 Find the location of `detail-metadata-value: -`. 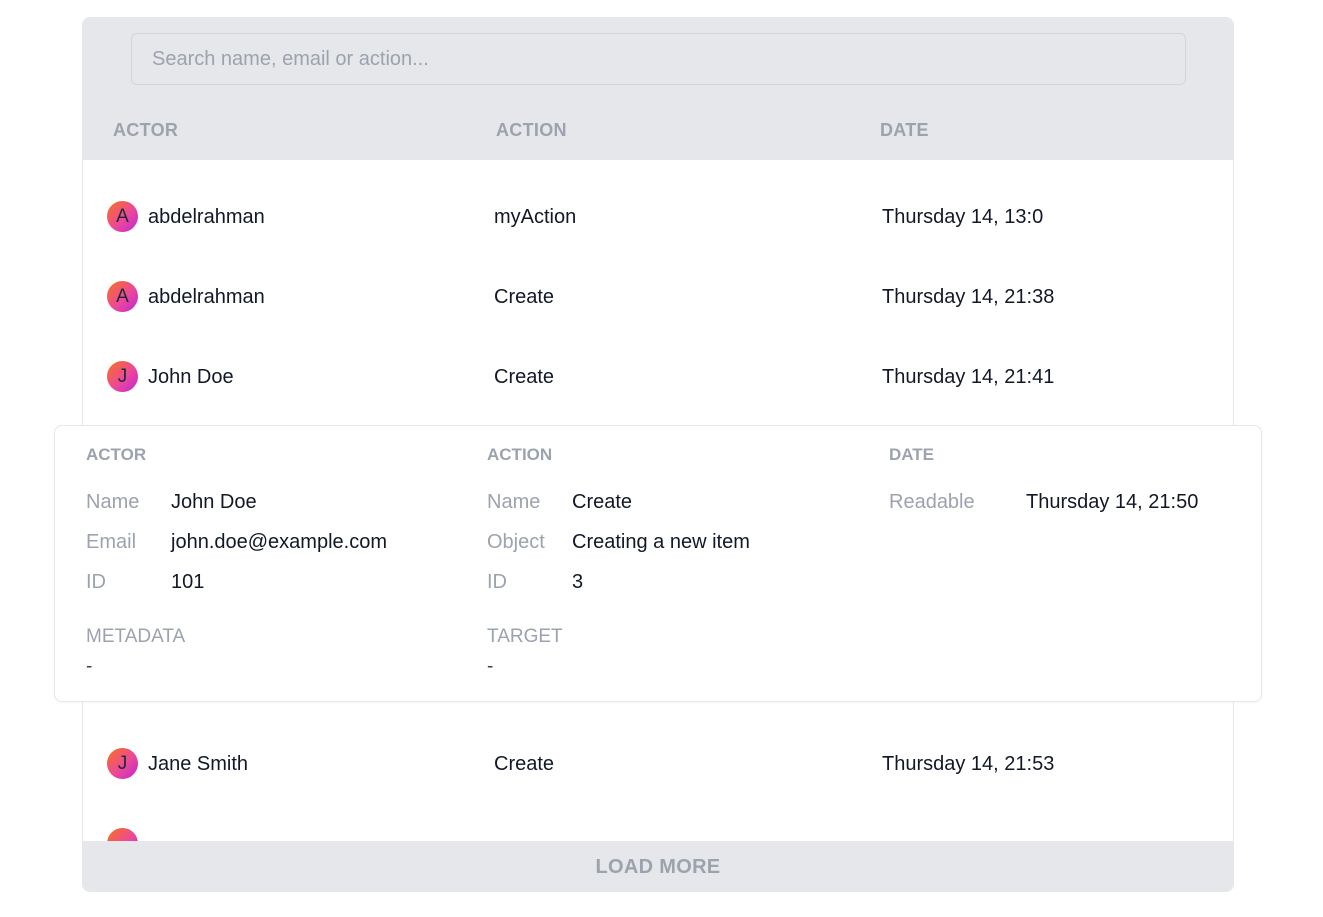

detail-metadata-value: - is located at coordinates (89, 666).